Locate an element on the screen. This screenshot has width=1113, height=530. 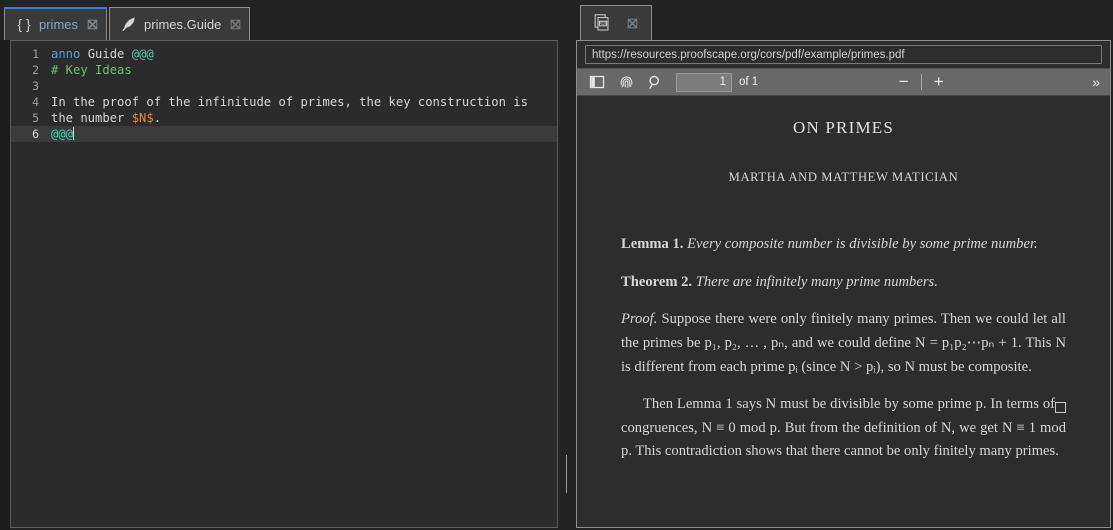
theorem-text: There are infinitely many prime numbers. is located at coordinates (816, 281).